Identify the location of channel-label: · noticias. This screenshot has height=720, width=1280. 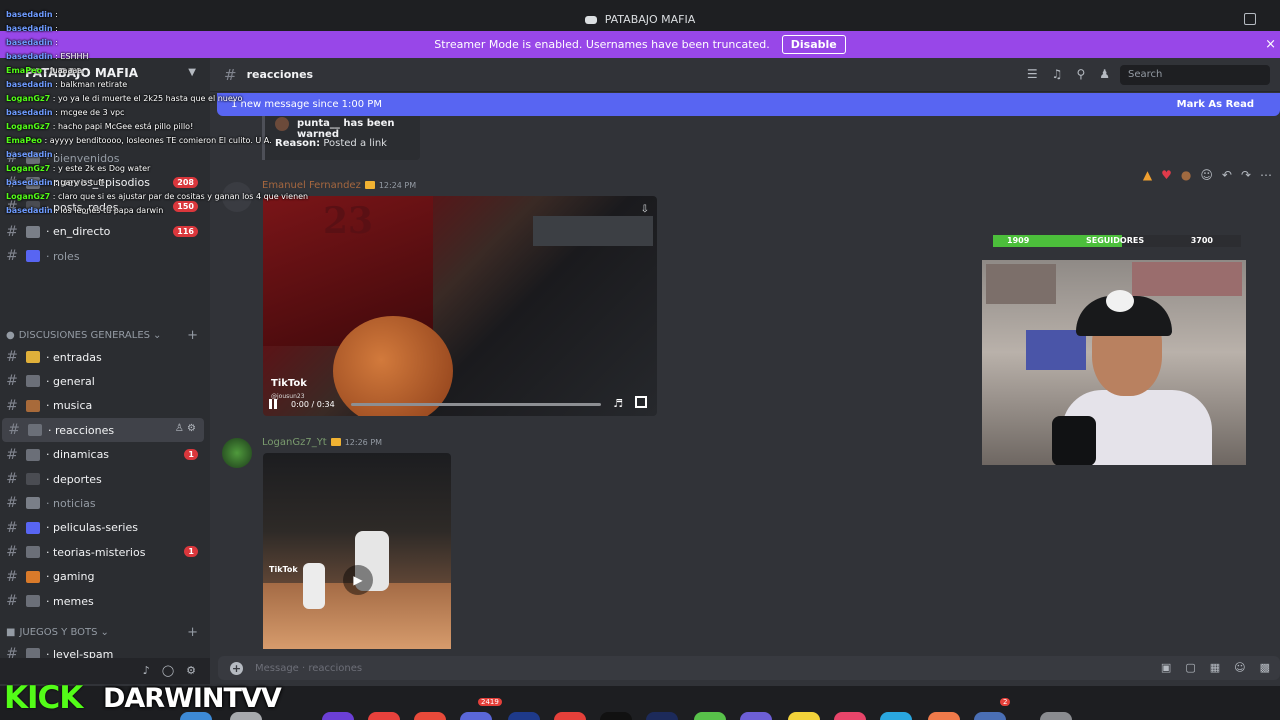
(71, 503).